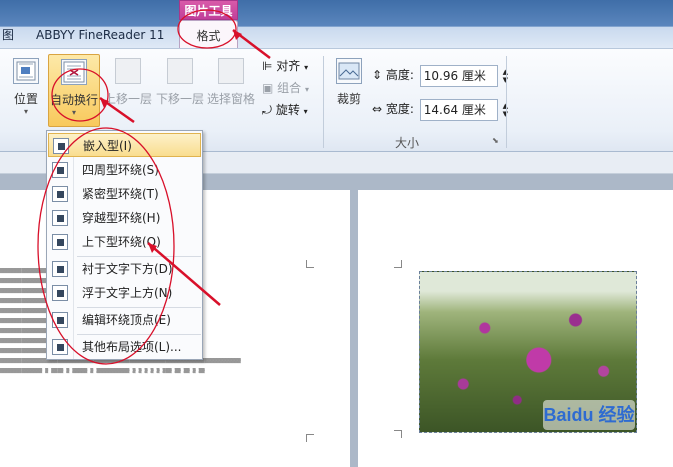  I want to click on annotation-circle-wrap-button, so click(80, 95).